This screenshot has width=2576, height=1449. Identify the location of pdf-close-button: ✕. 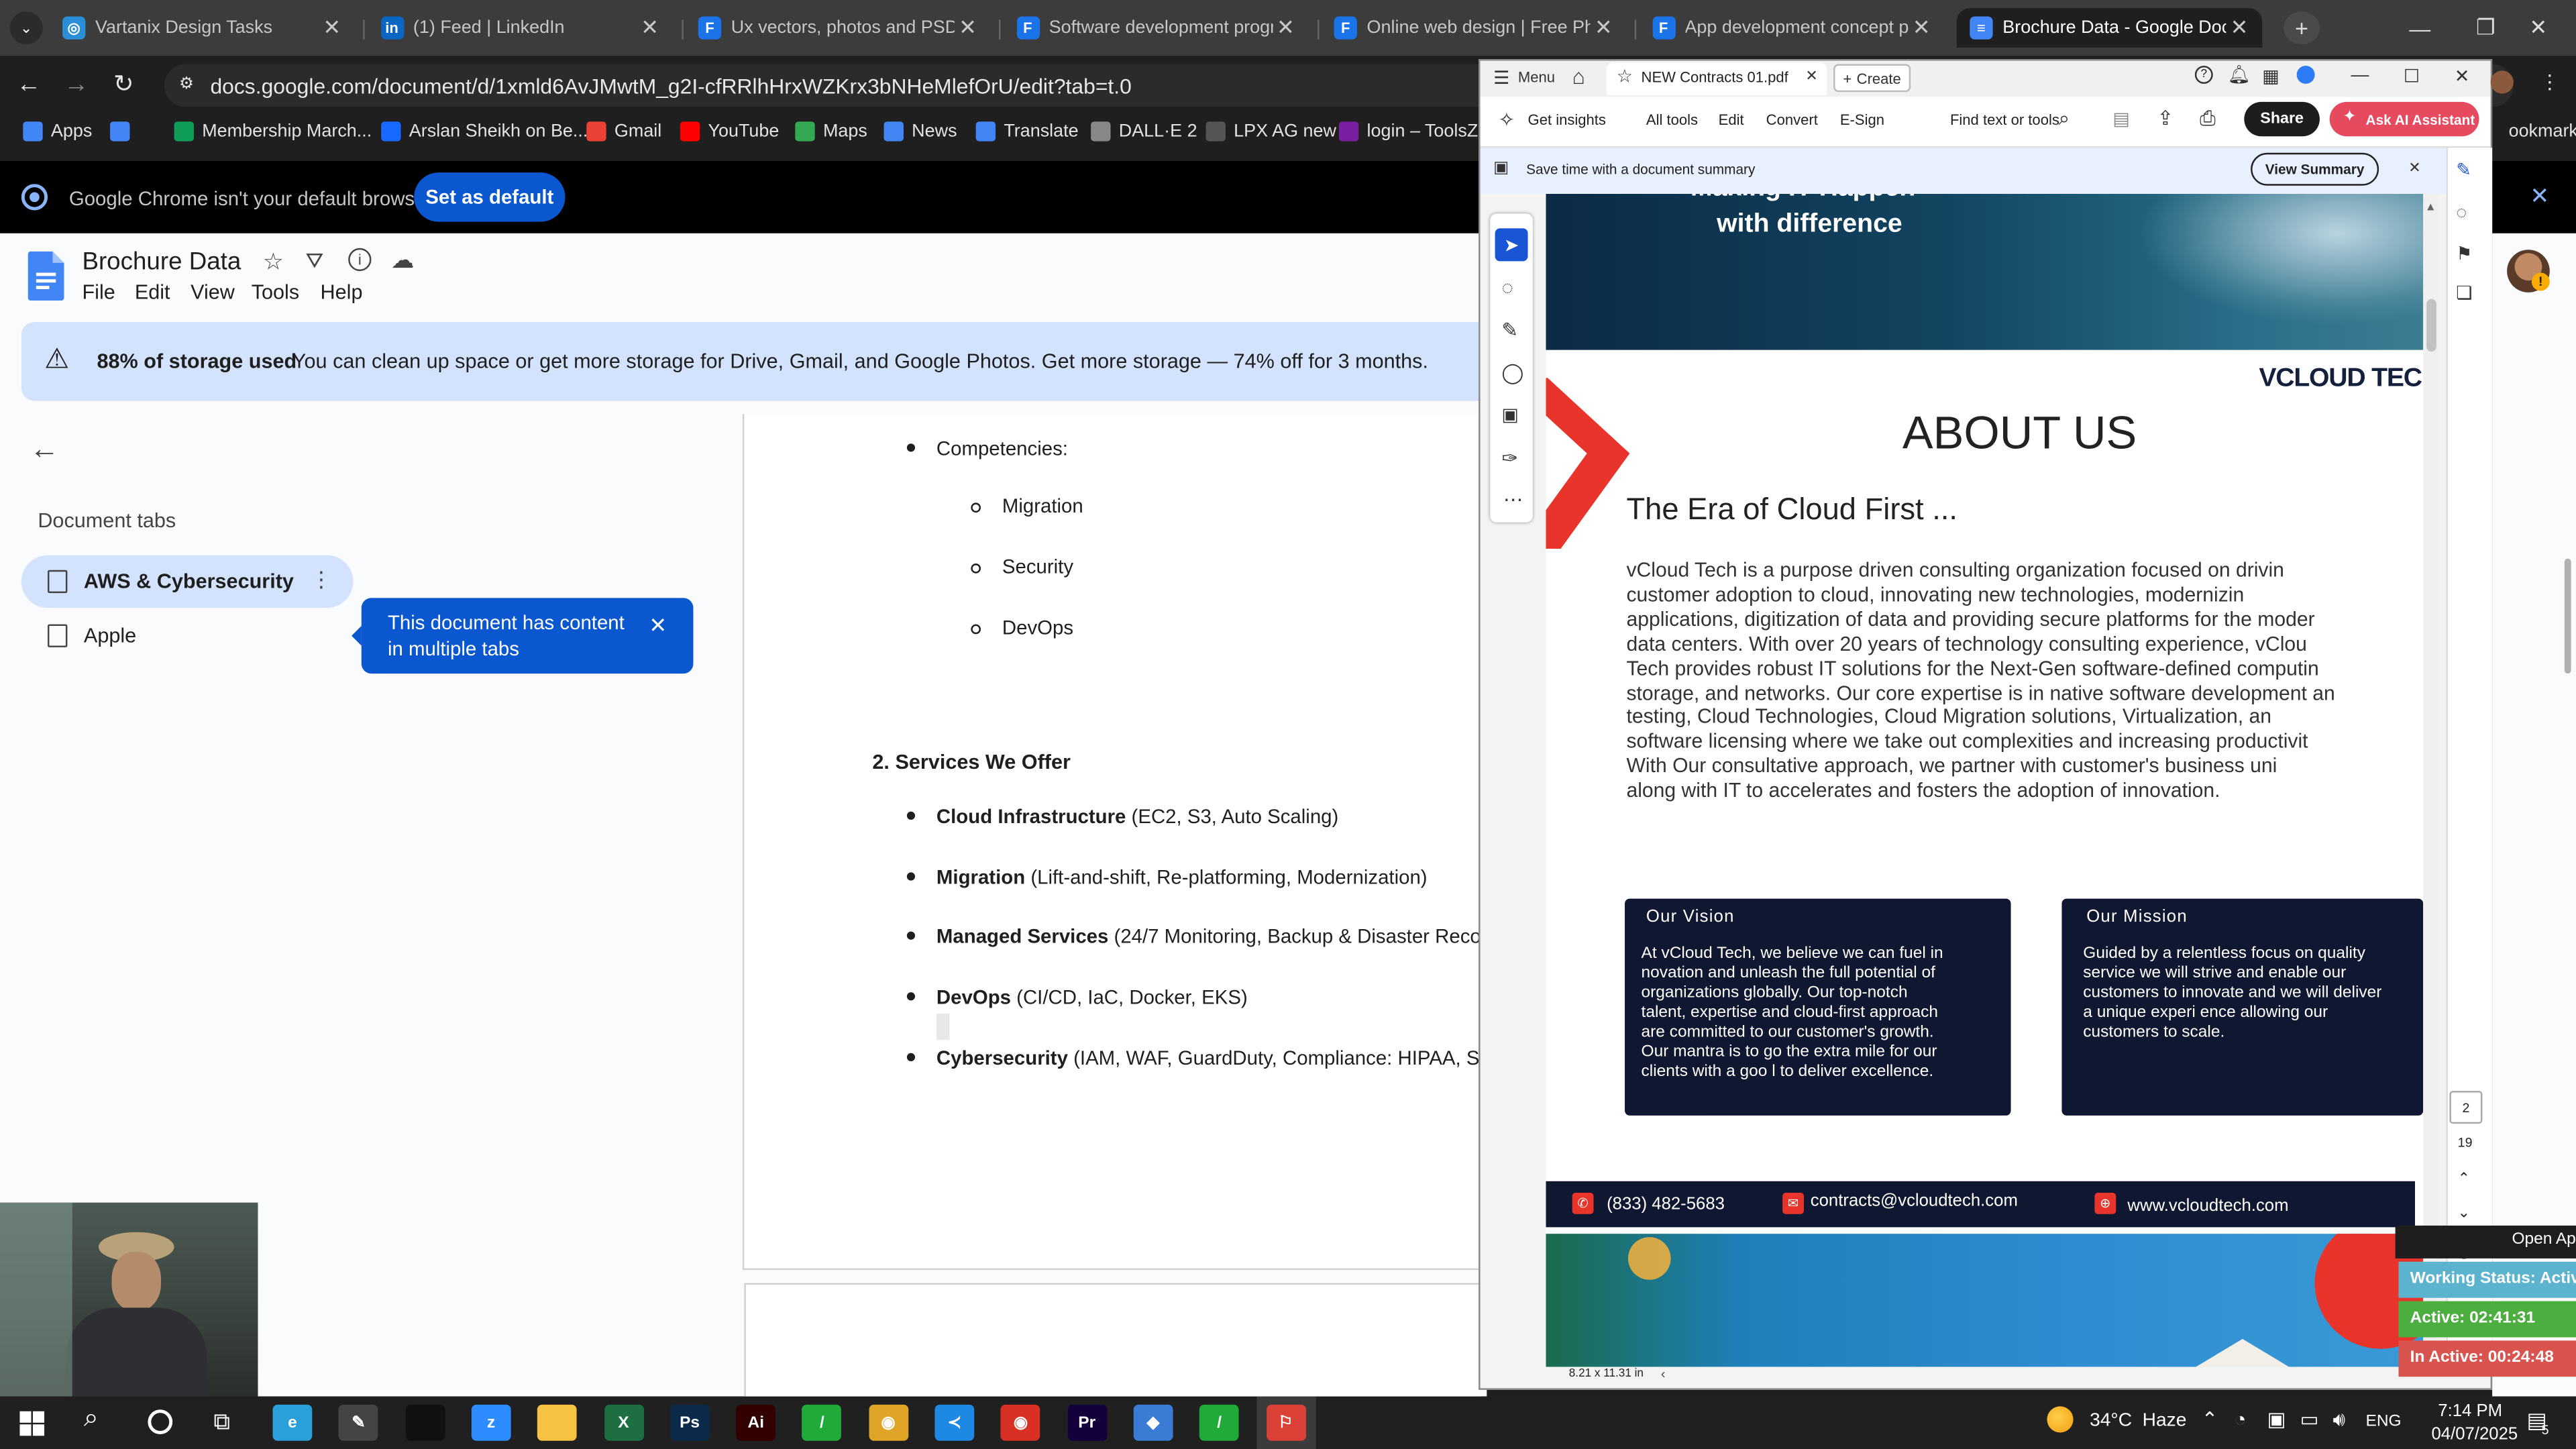
(2462, 76).